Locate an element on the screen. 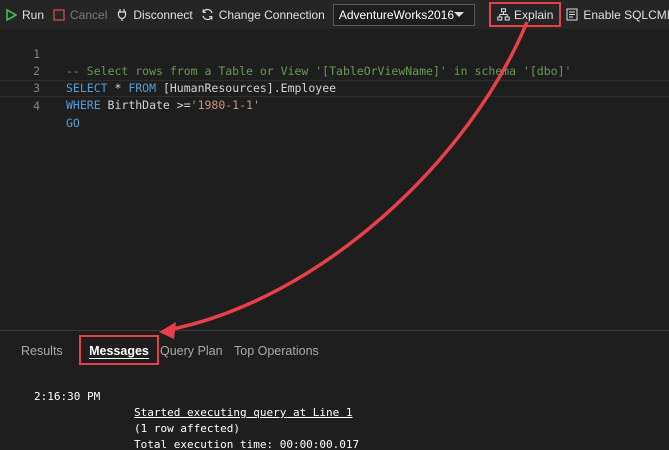 Image resolution: width=669 pixels, height=450 pixels. change-connection-label: Change Connection is located at coordinates (271, 14).